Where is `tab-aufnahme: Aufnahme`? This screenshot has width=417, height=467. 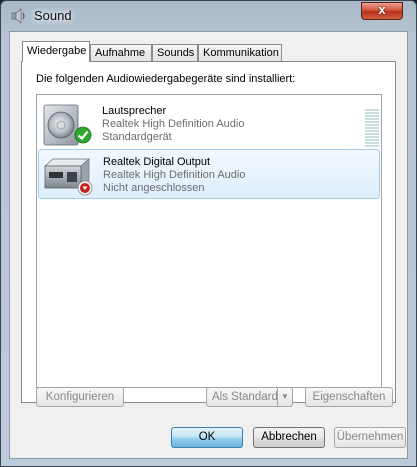
tab-aufnahme: Aufnahme is located at coordinates (121, 52).